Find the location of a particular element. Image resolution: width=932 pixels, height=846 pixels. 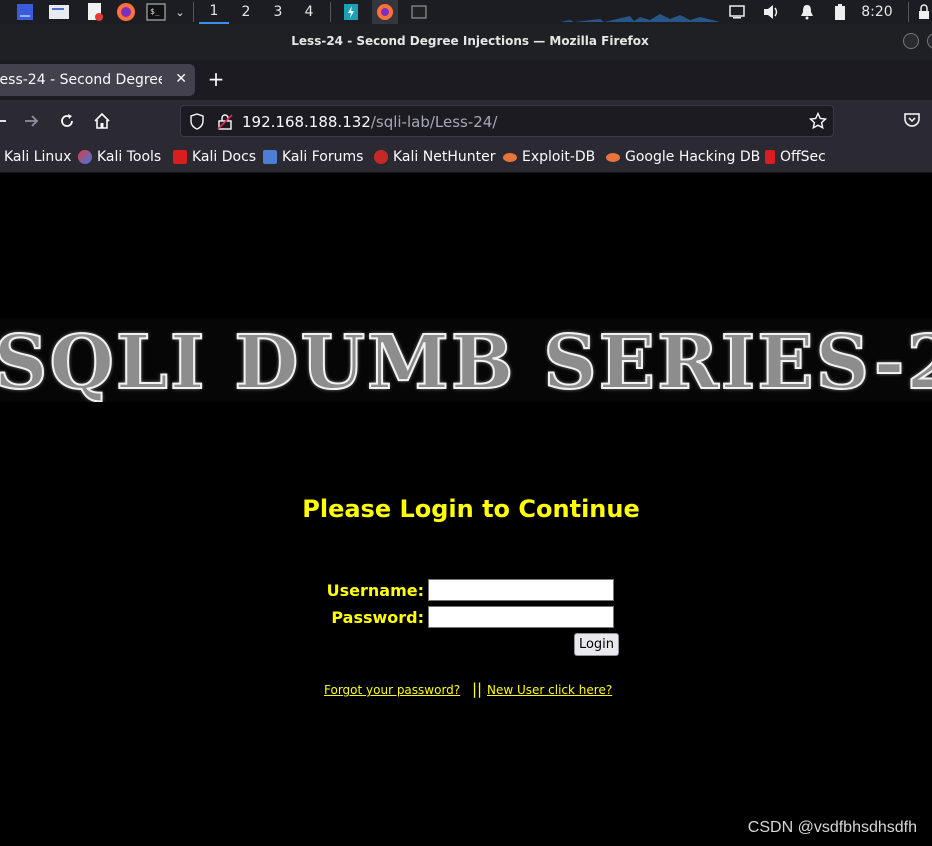

bookmark-label: Kali Forums is located at coordinates (323, 157).